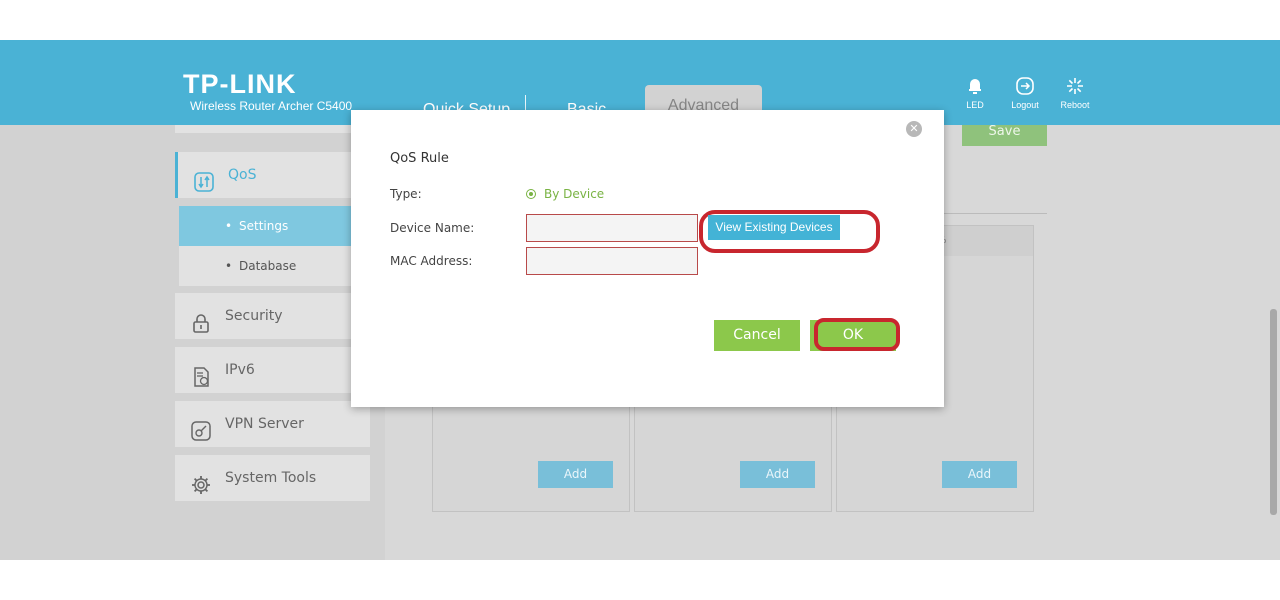  What do you see at coordinates (406, 194) in the screenshot?
I see `type-label: Type:` at bounding box center [406, 194].